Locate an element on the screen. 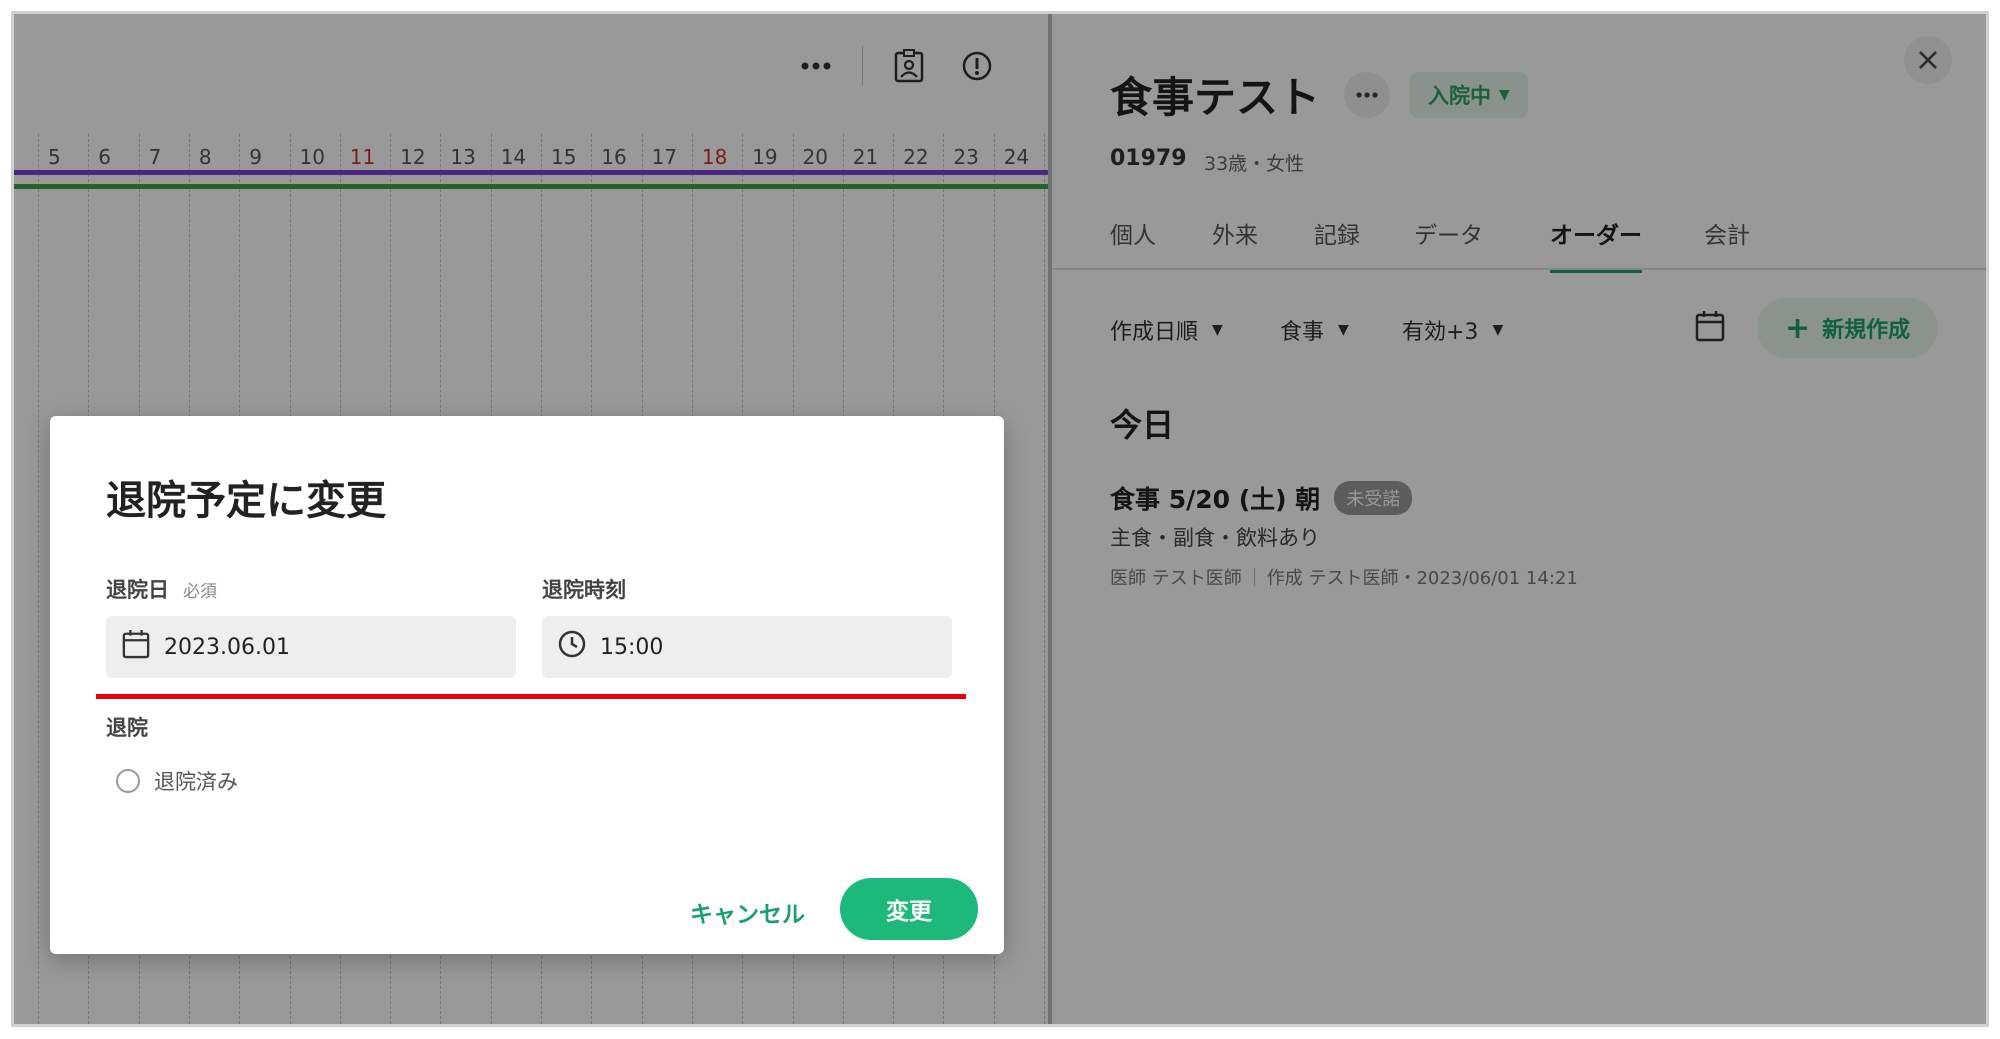 This screenshot has height=1039, width=2000. discharge-date-label: 退院日 必須 is located at coordinates (161, 589).